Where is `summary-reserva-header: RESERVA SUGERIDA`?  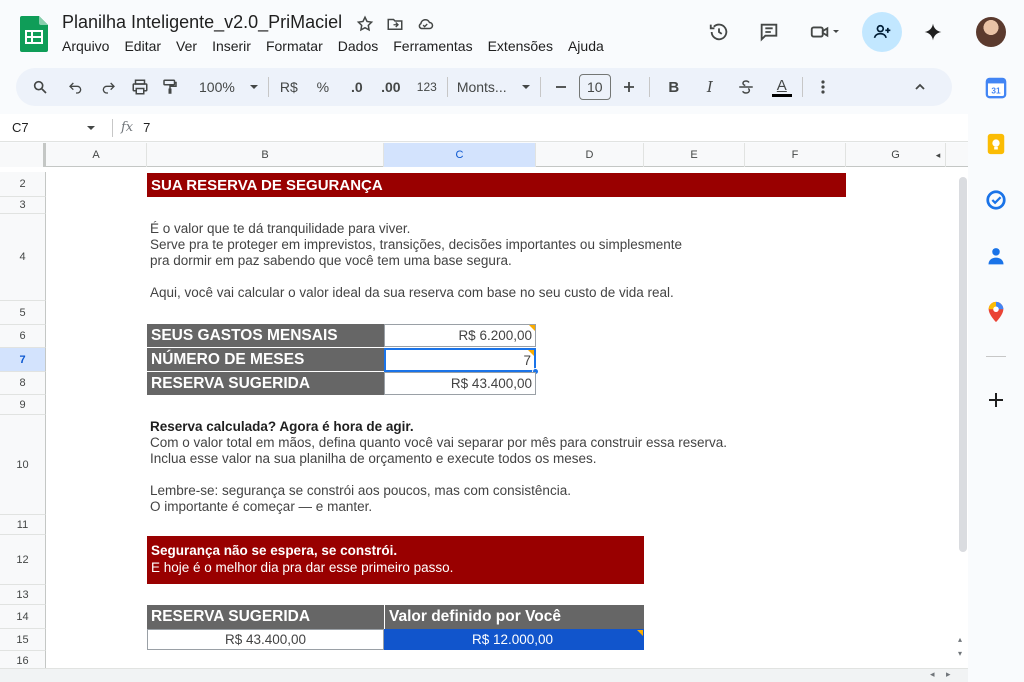 summary-reserva-header: RESERVA SUGERIDA is located at coordinates (265, 617).